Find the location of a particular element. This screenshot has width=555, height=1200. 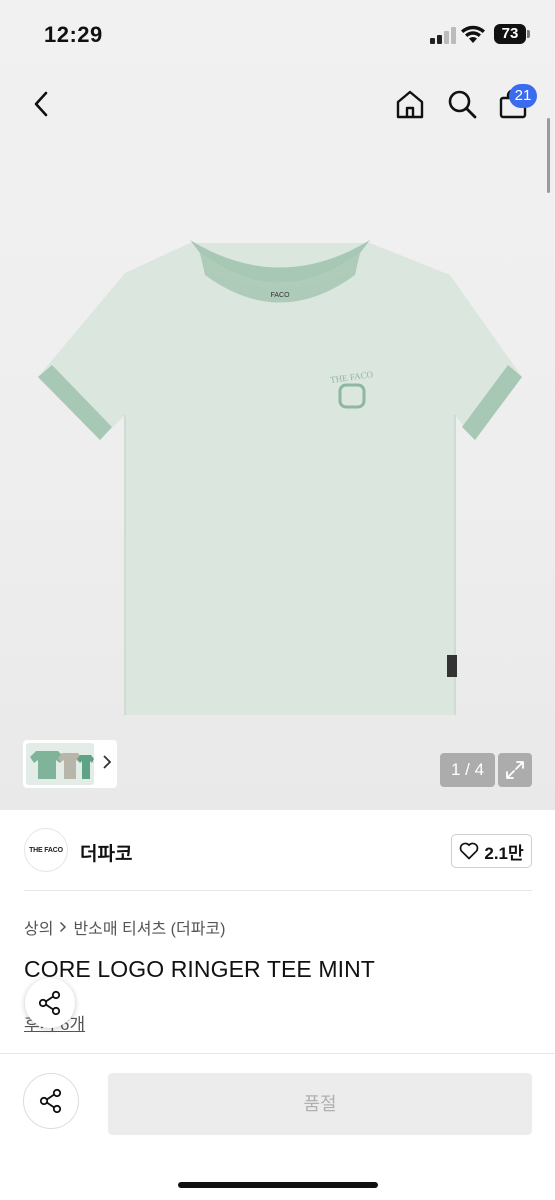

fullscreen-button is located at coordinates (515, 770).